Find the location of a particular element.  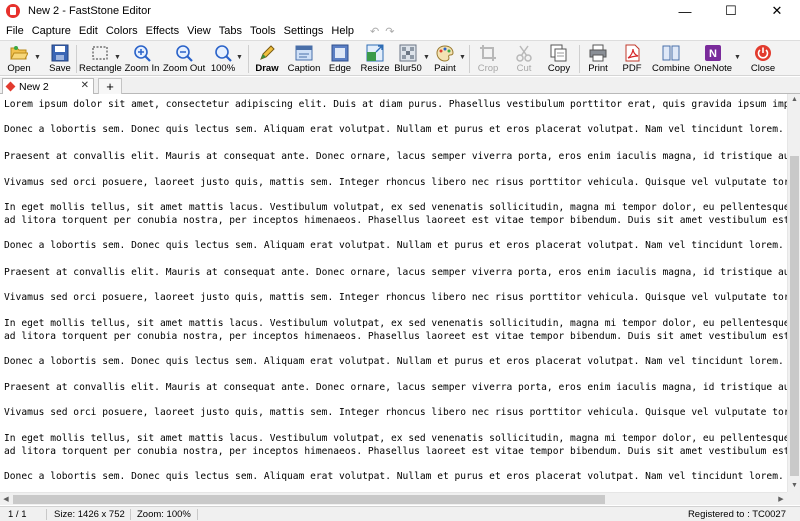

zoom-in-button: Zoom In is located at coordinates (142, 59).